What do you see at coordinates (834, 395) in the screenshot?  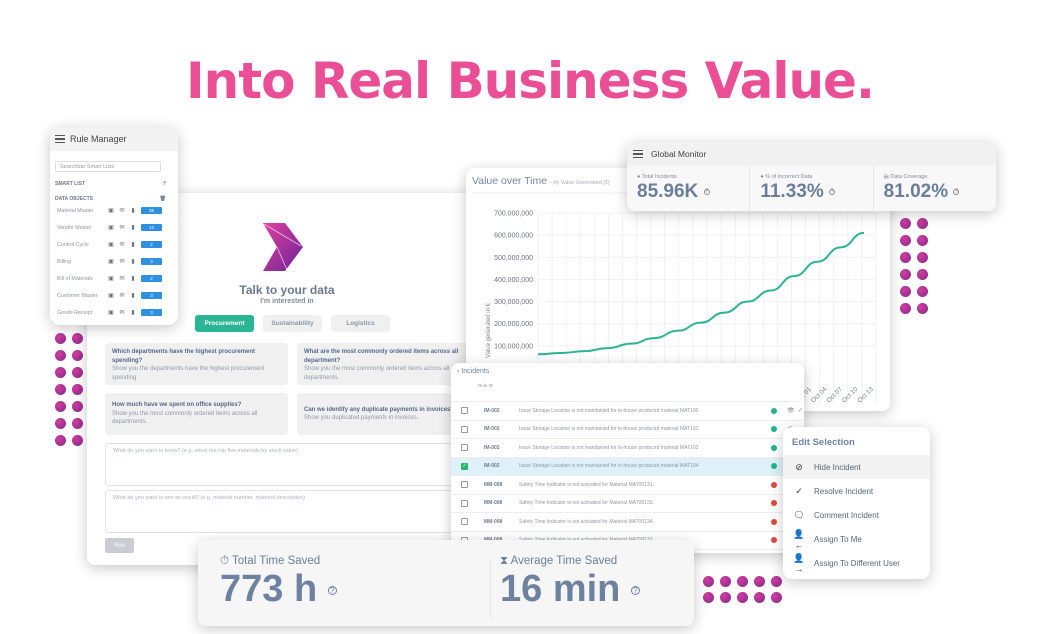 I see `x-tick-label: Oct 07` at bounding box center [834, 395].